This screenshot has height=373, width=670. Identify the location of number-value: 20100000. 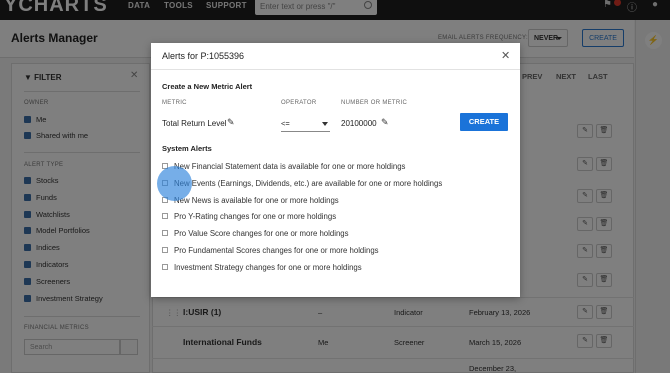
(359, 123).